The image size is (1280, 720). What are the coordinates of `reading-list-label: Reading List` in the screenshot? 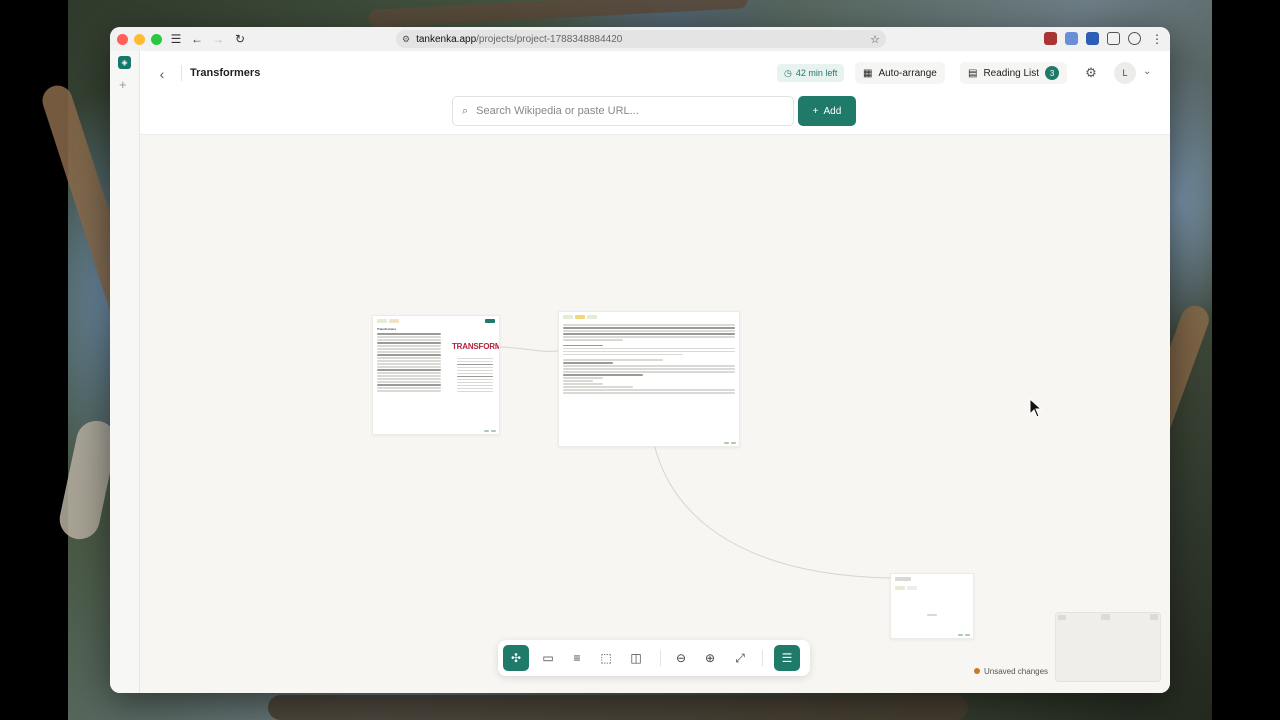 It's located at (1011, 73).